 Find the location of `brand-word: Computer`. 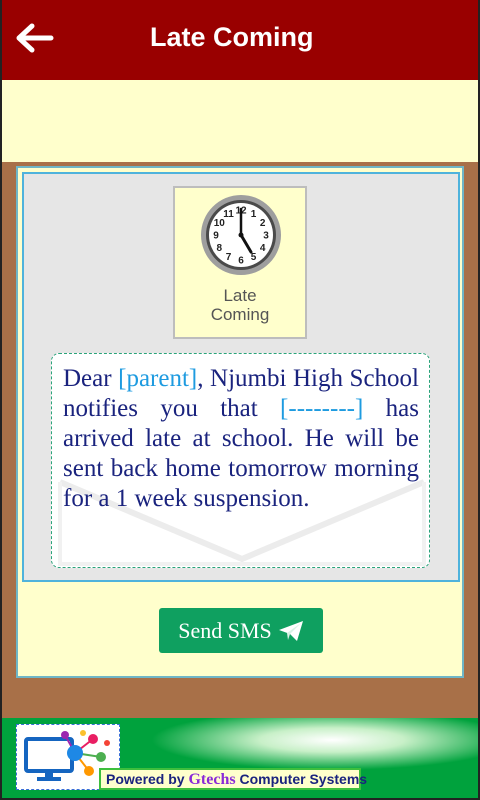

brand-word: Computer is located at coordinates (270, 779).